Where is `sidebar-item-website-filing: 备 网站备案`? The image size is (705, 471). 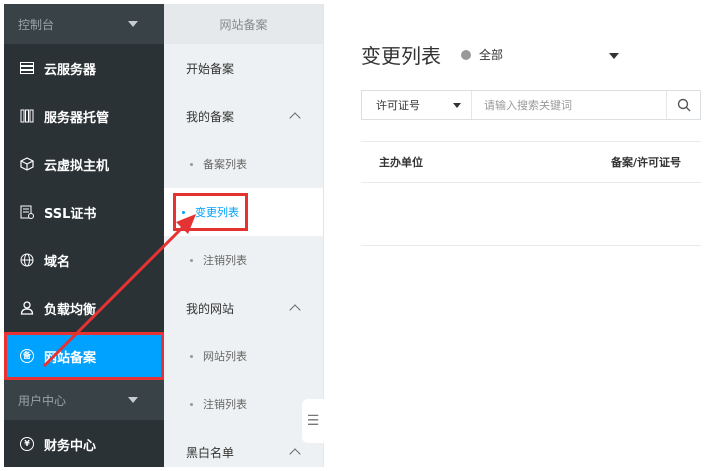
sidebar-item-website-filing: 备 网站备案 is located at coordinates (84, 356).